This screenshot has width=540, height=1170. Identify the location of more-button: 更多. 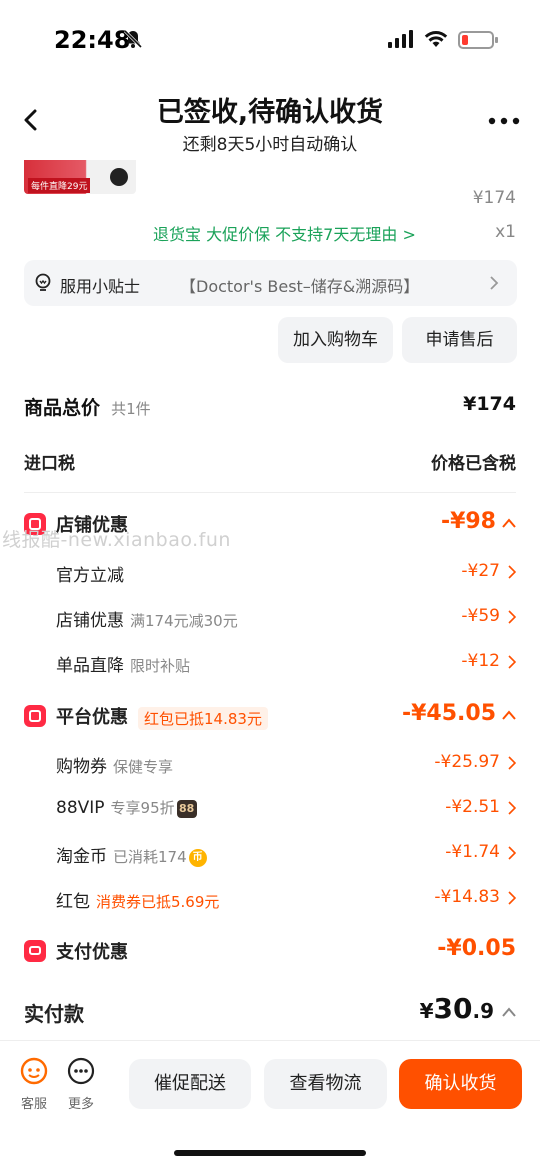
(81, 1084).